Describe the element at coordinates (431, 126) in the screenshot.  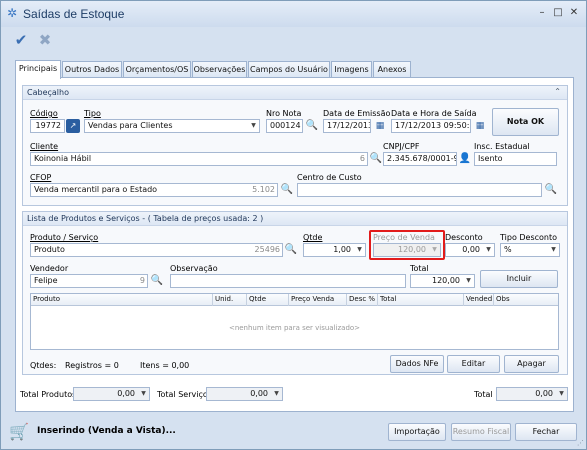
I see `data-hora-saida-field: 17/12/2013 09:50:31` at that location.